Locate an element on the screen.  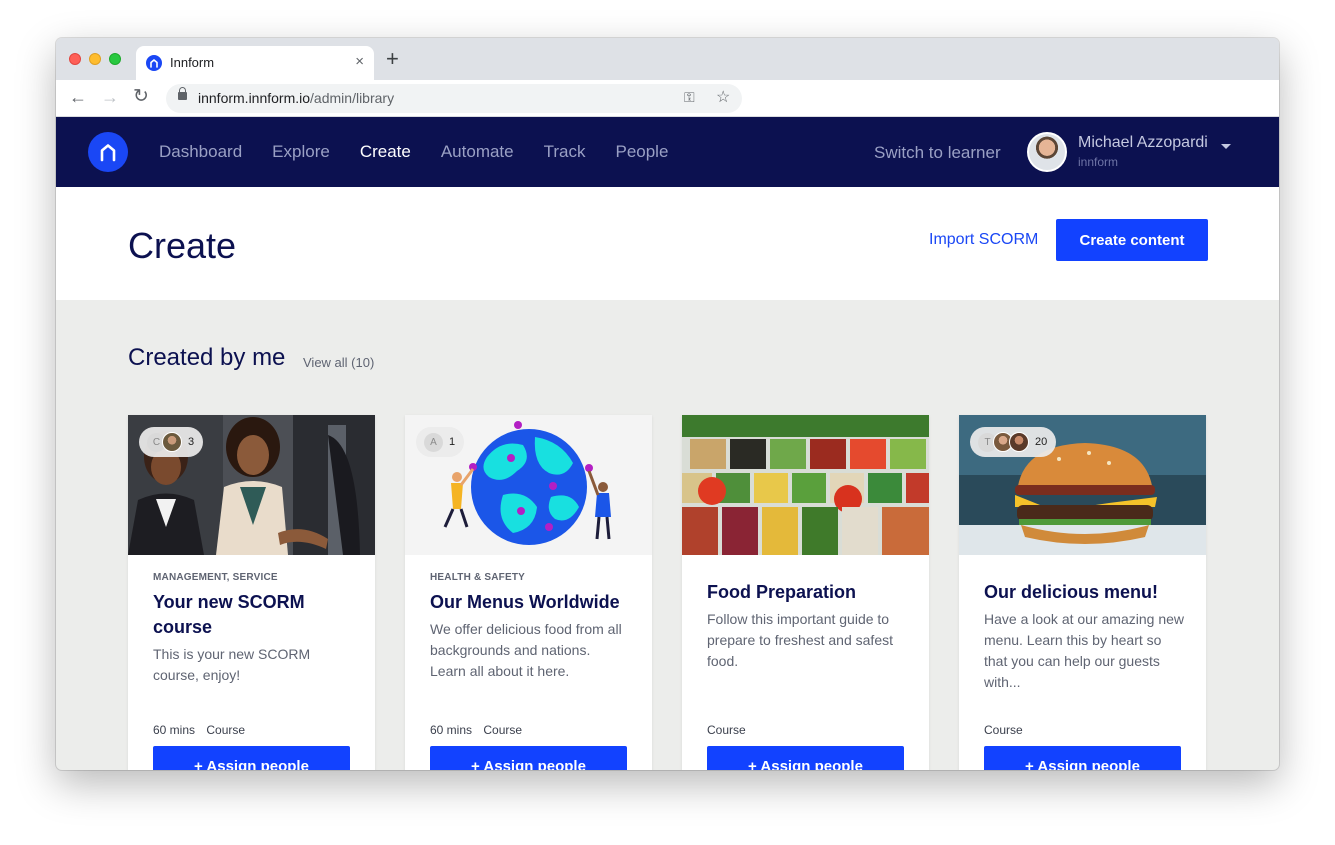
assignee-badge: C 3 is located at coordinates (171, 442).